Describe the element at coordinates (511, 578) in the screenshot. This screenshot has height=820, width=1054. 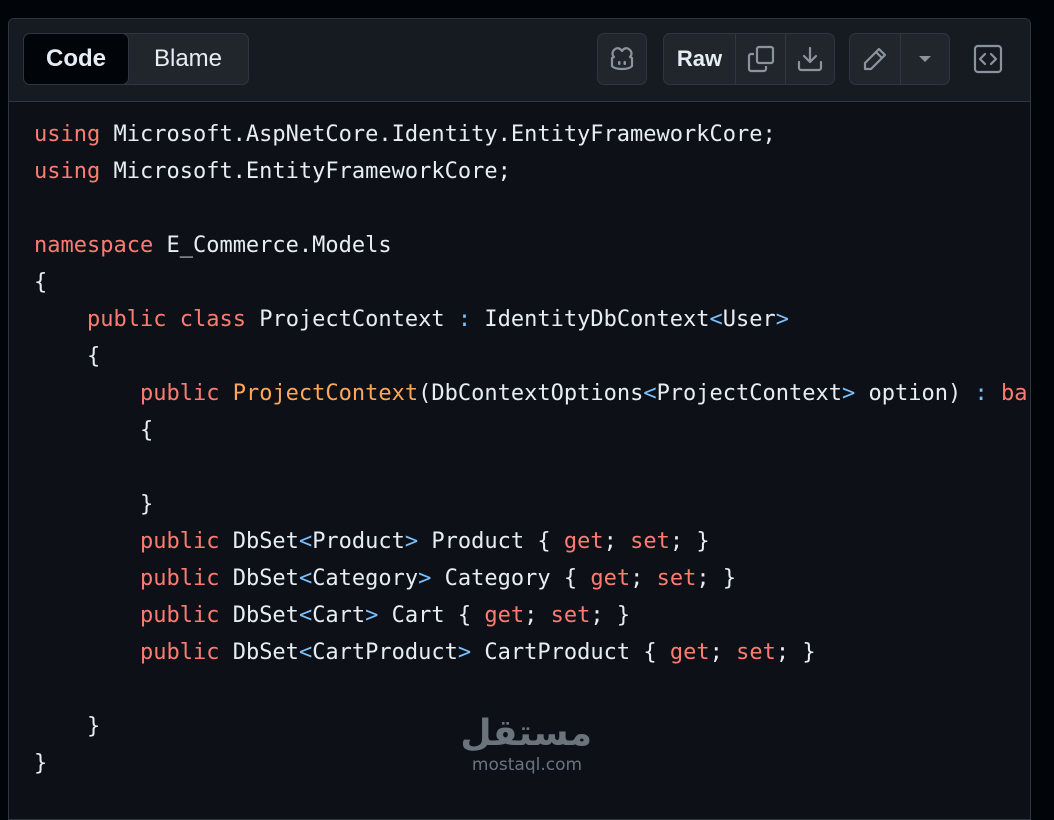
I see `code-token: Category {` at that location.